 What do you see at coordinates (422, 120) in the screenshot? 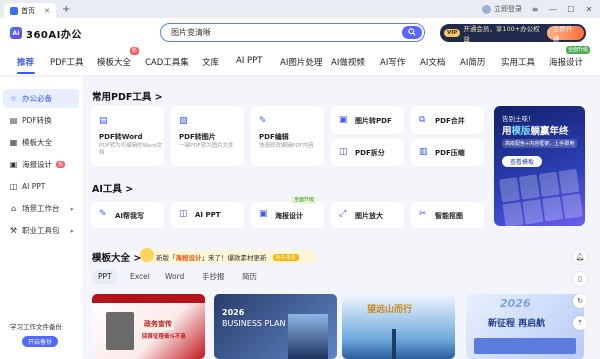
I see `pdf-merge-icon: ⧉` at bounding box center [422, 120].